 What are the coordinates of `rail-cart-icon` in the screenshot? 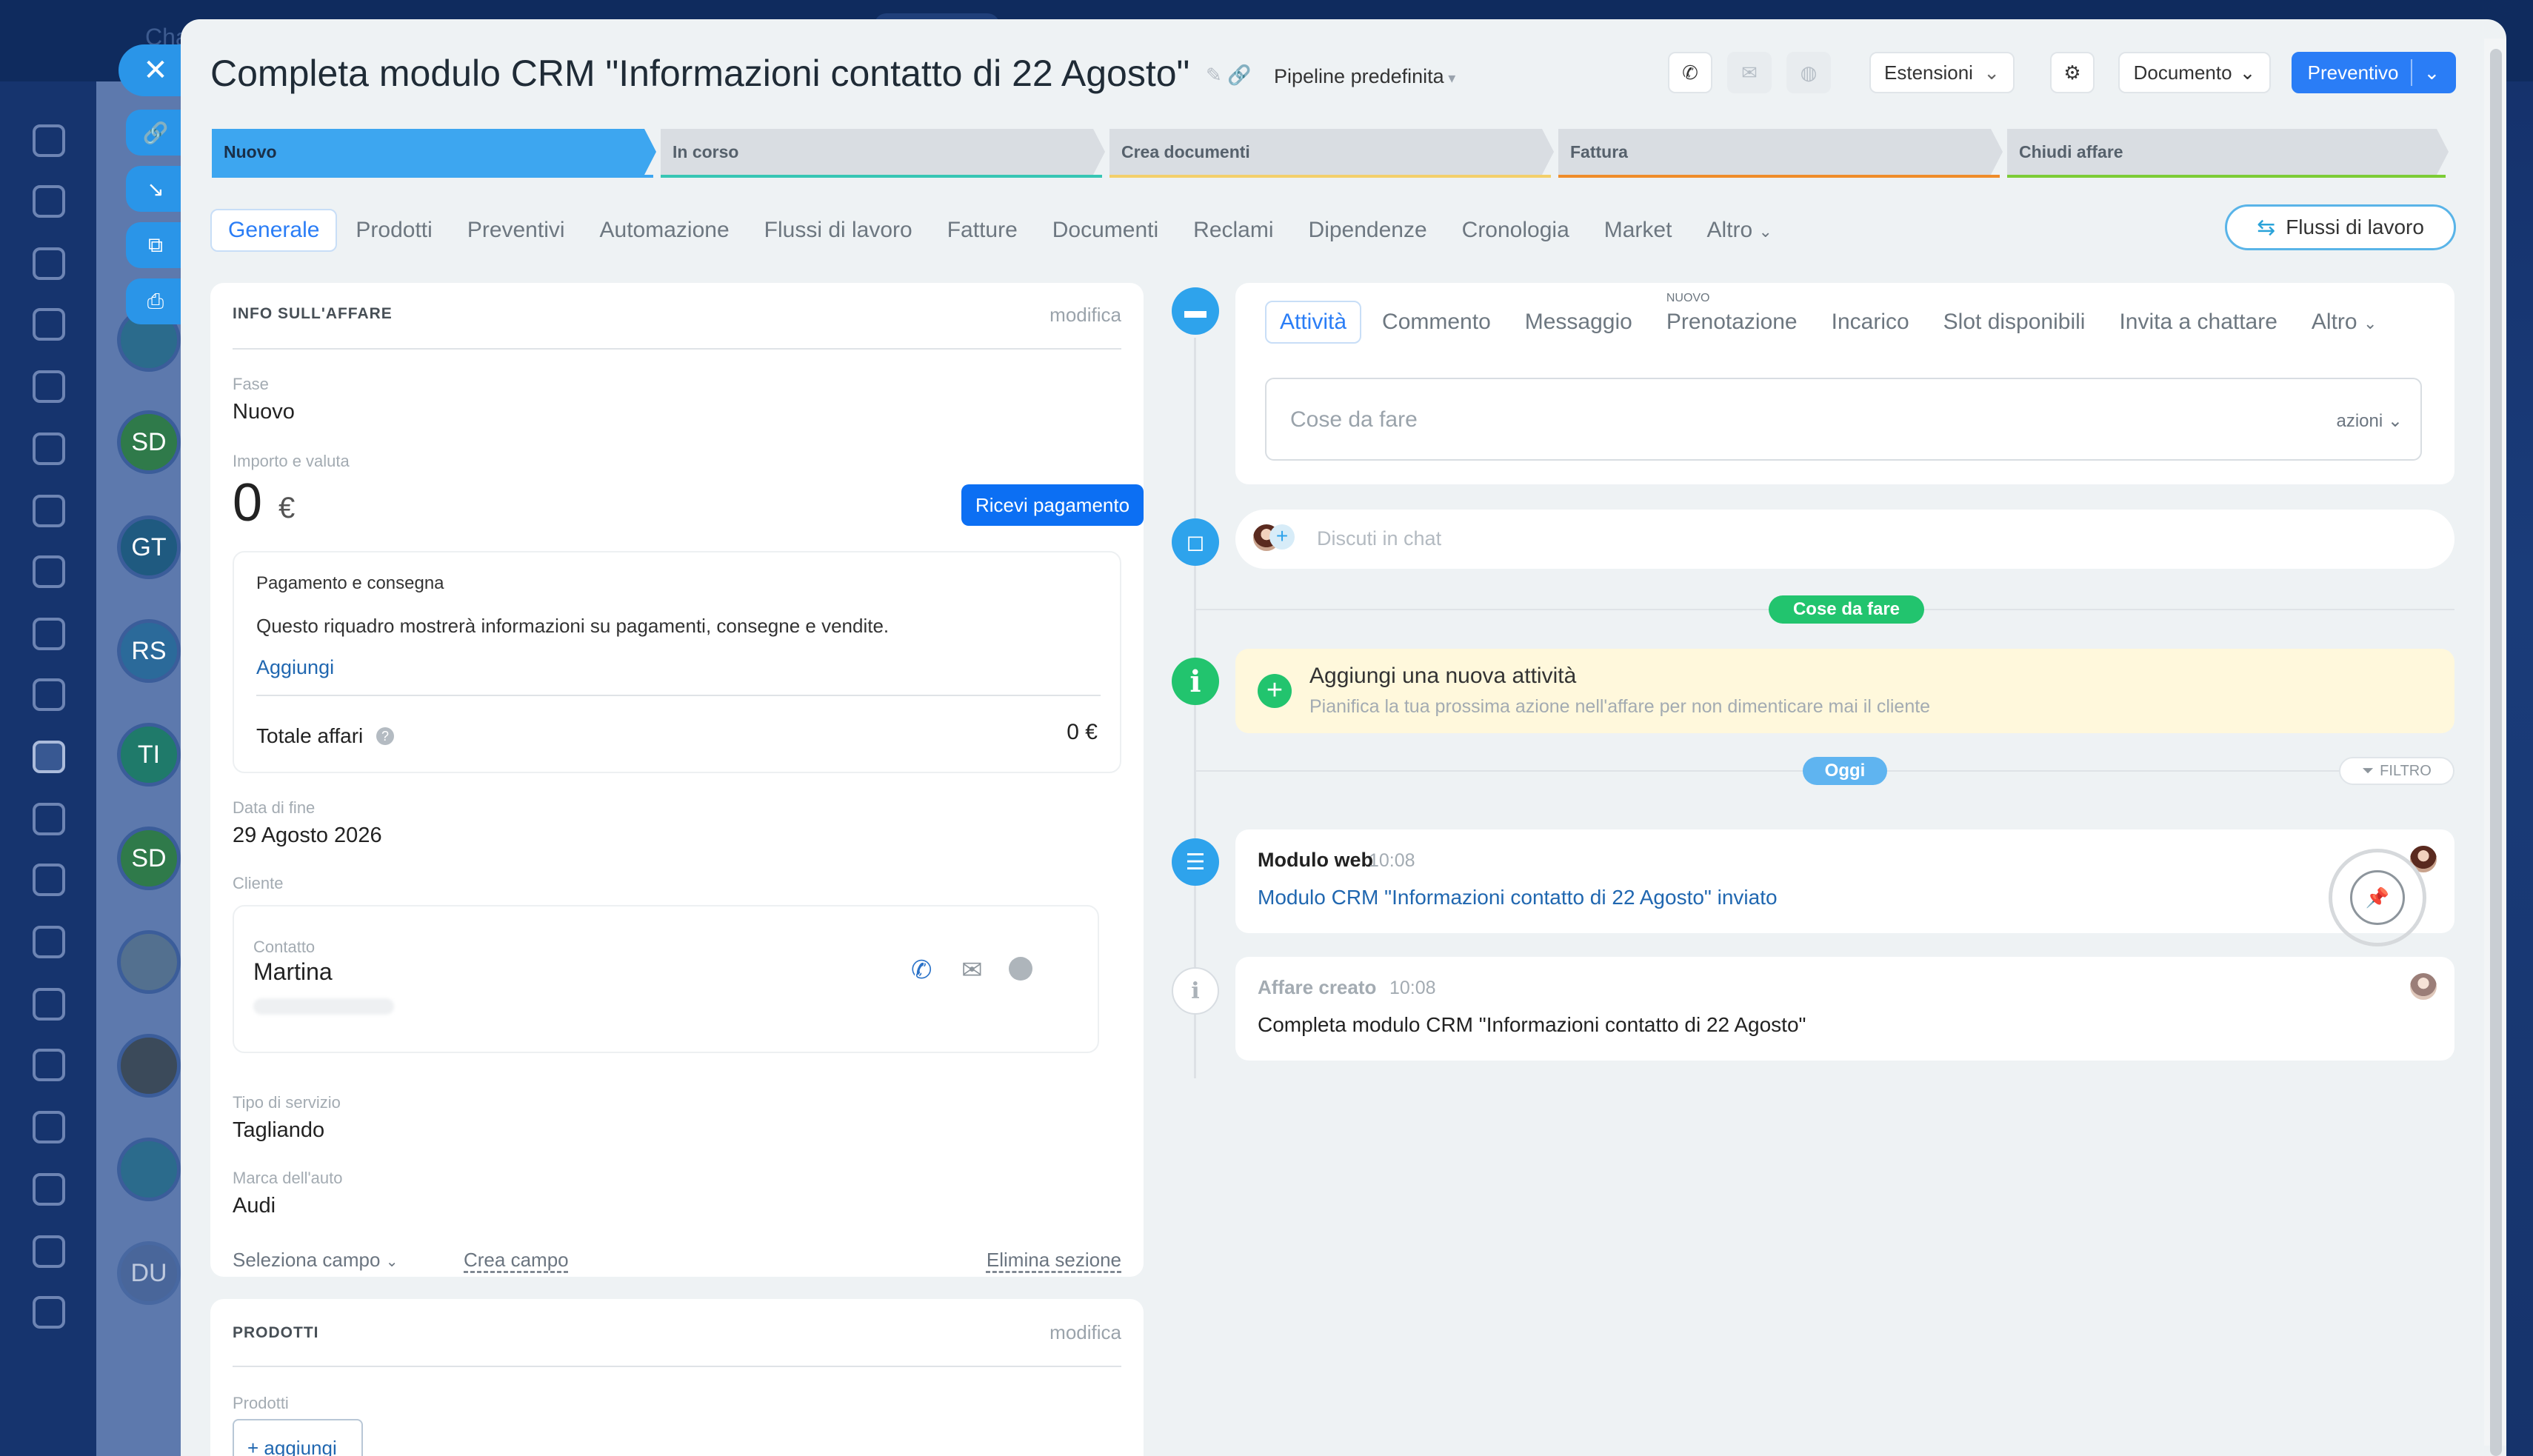 It's located at (49, 819).